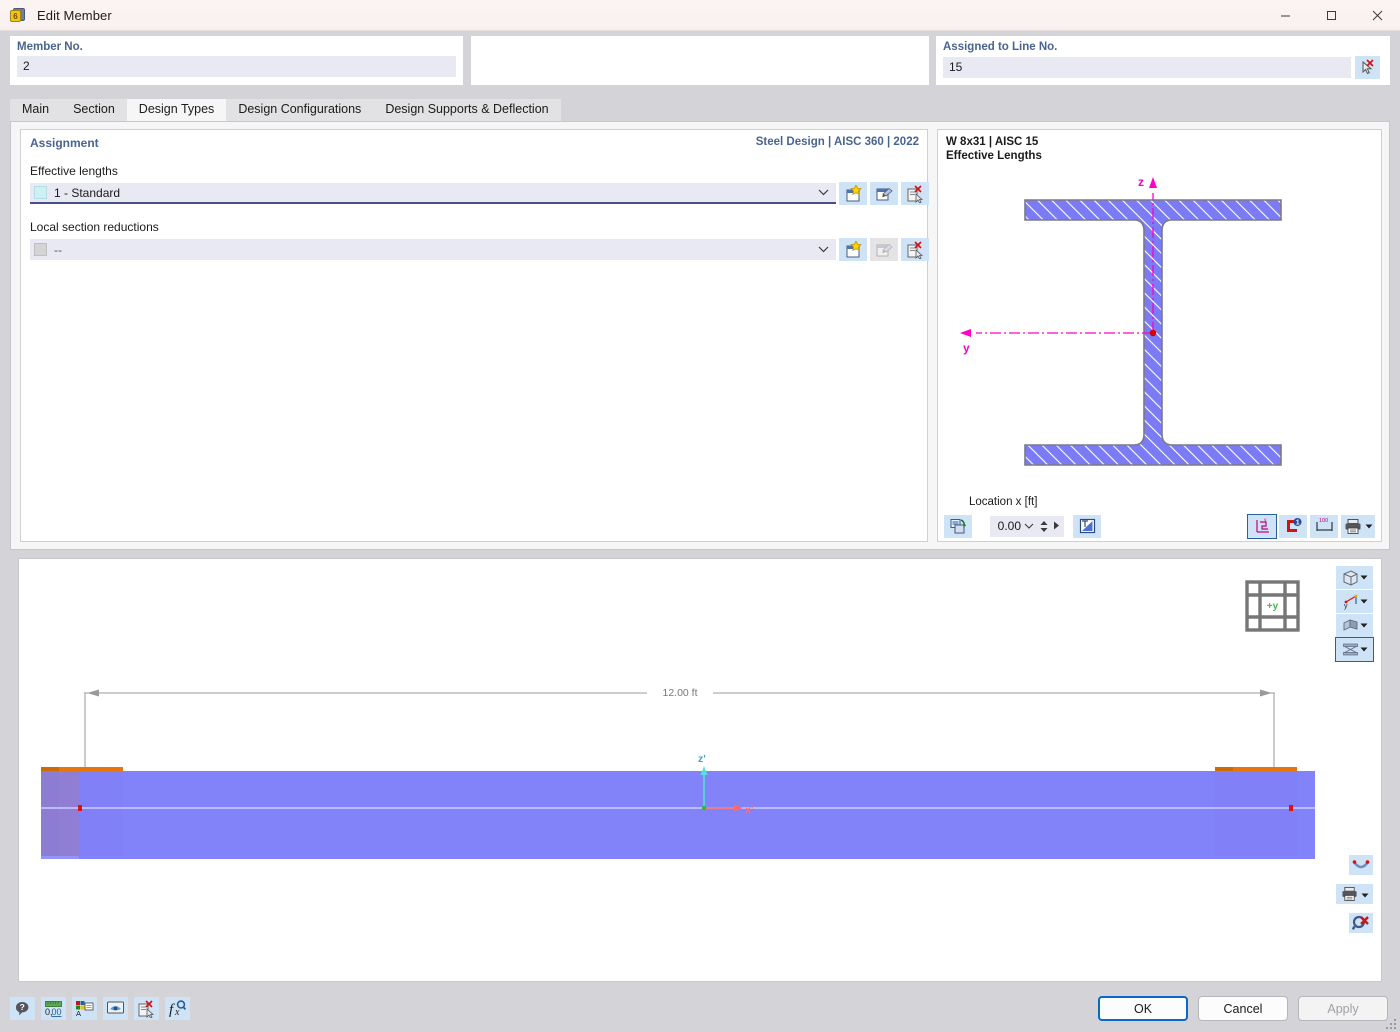 The image size is (1400, 1032). I want to click on svg-text: 100, so click(1323, 521).